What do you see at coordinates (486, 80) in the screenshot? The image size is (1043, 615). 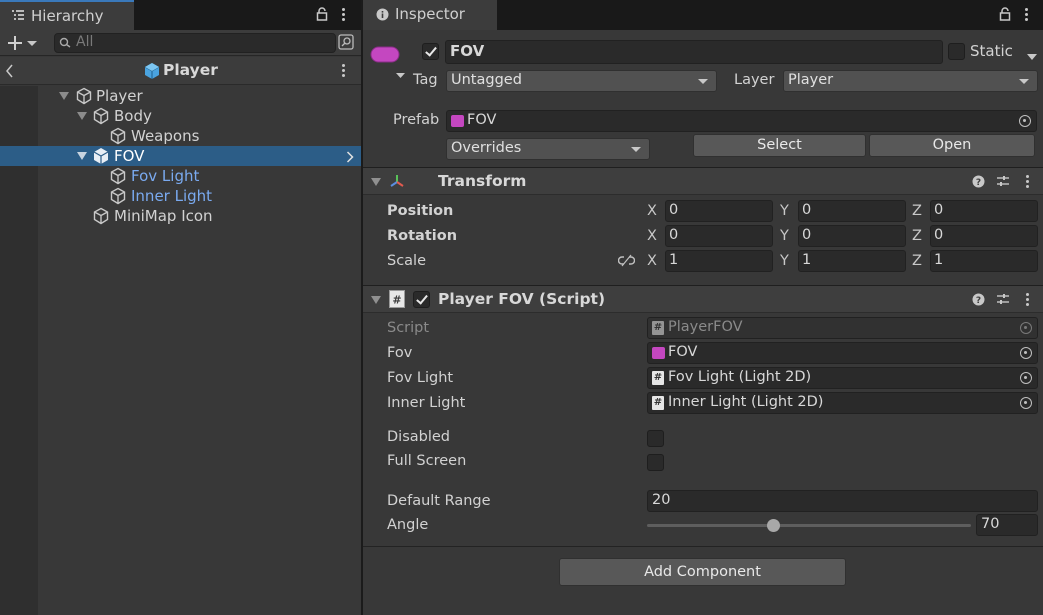 I see `tag-value: Untagged` at bounding box center [486, 80].